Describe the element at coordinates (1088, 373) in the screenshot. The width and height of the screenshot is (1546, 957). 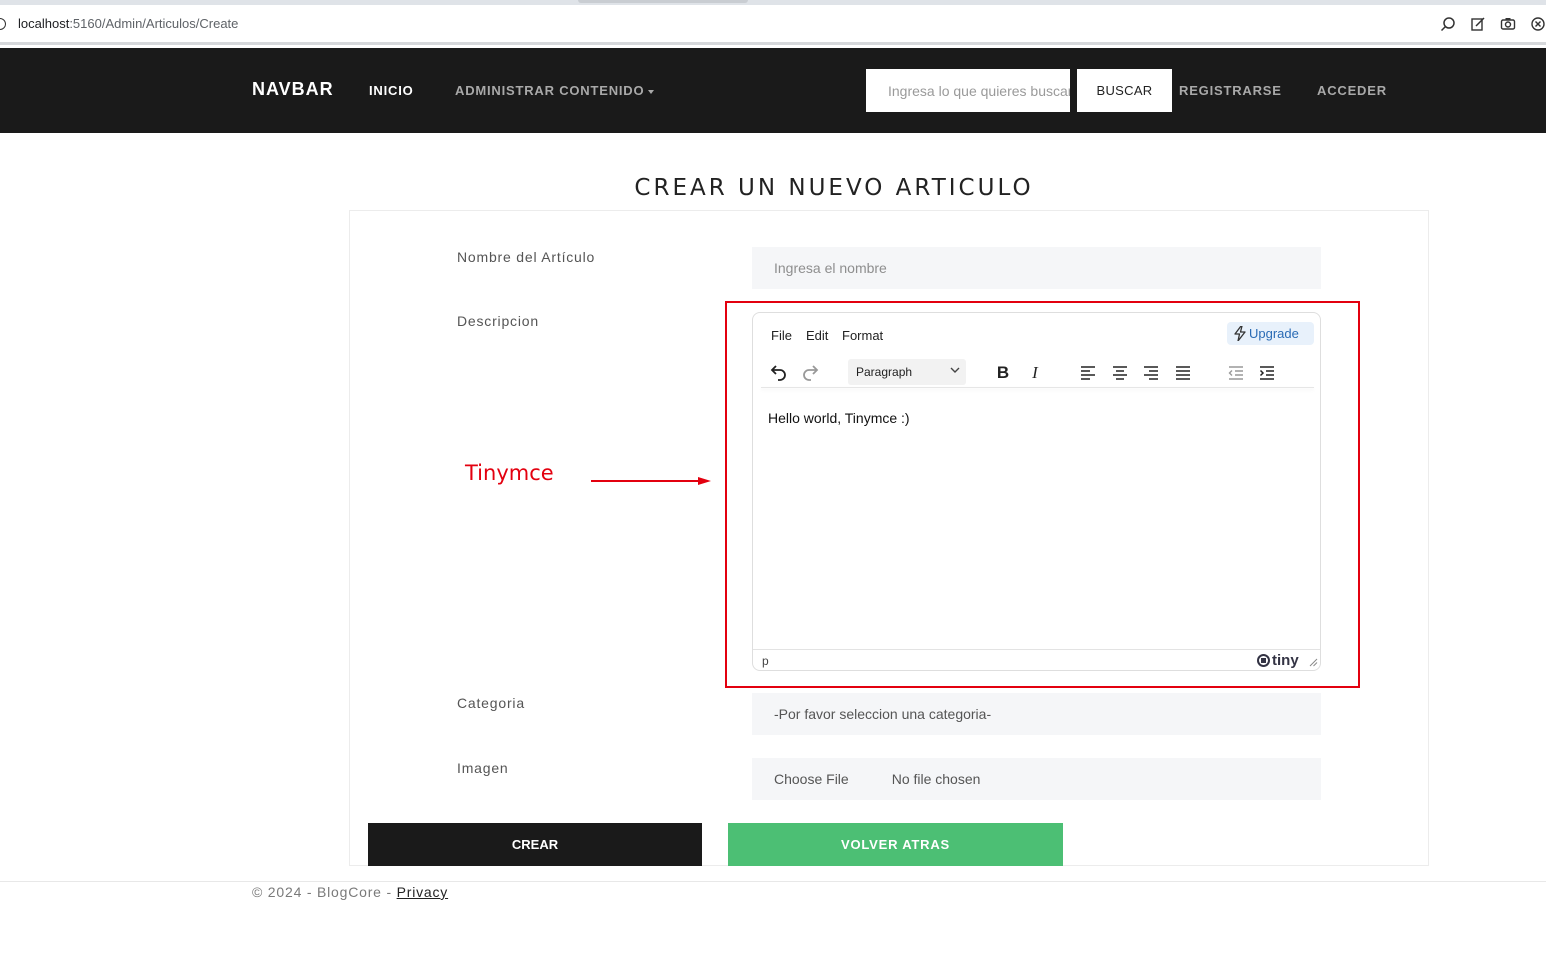
I see `align-left-icon` at that location.